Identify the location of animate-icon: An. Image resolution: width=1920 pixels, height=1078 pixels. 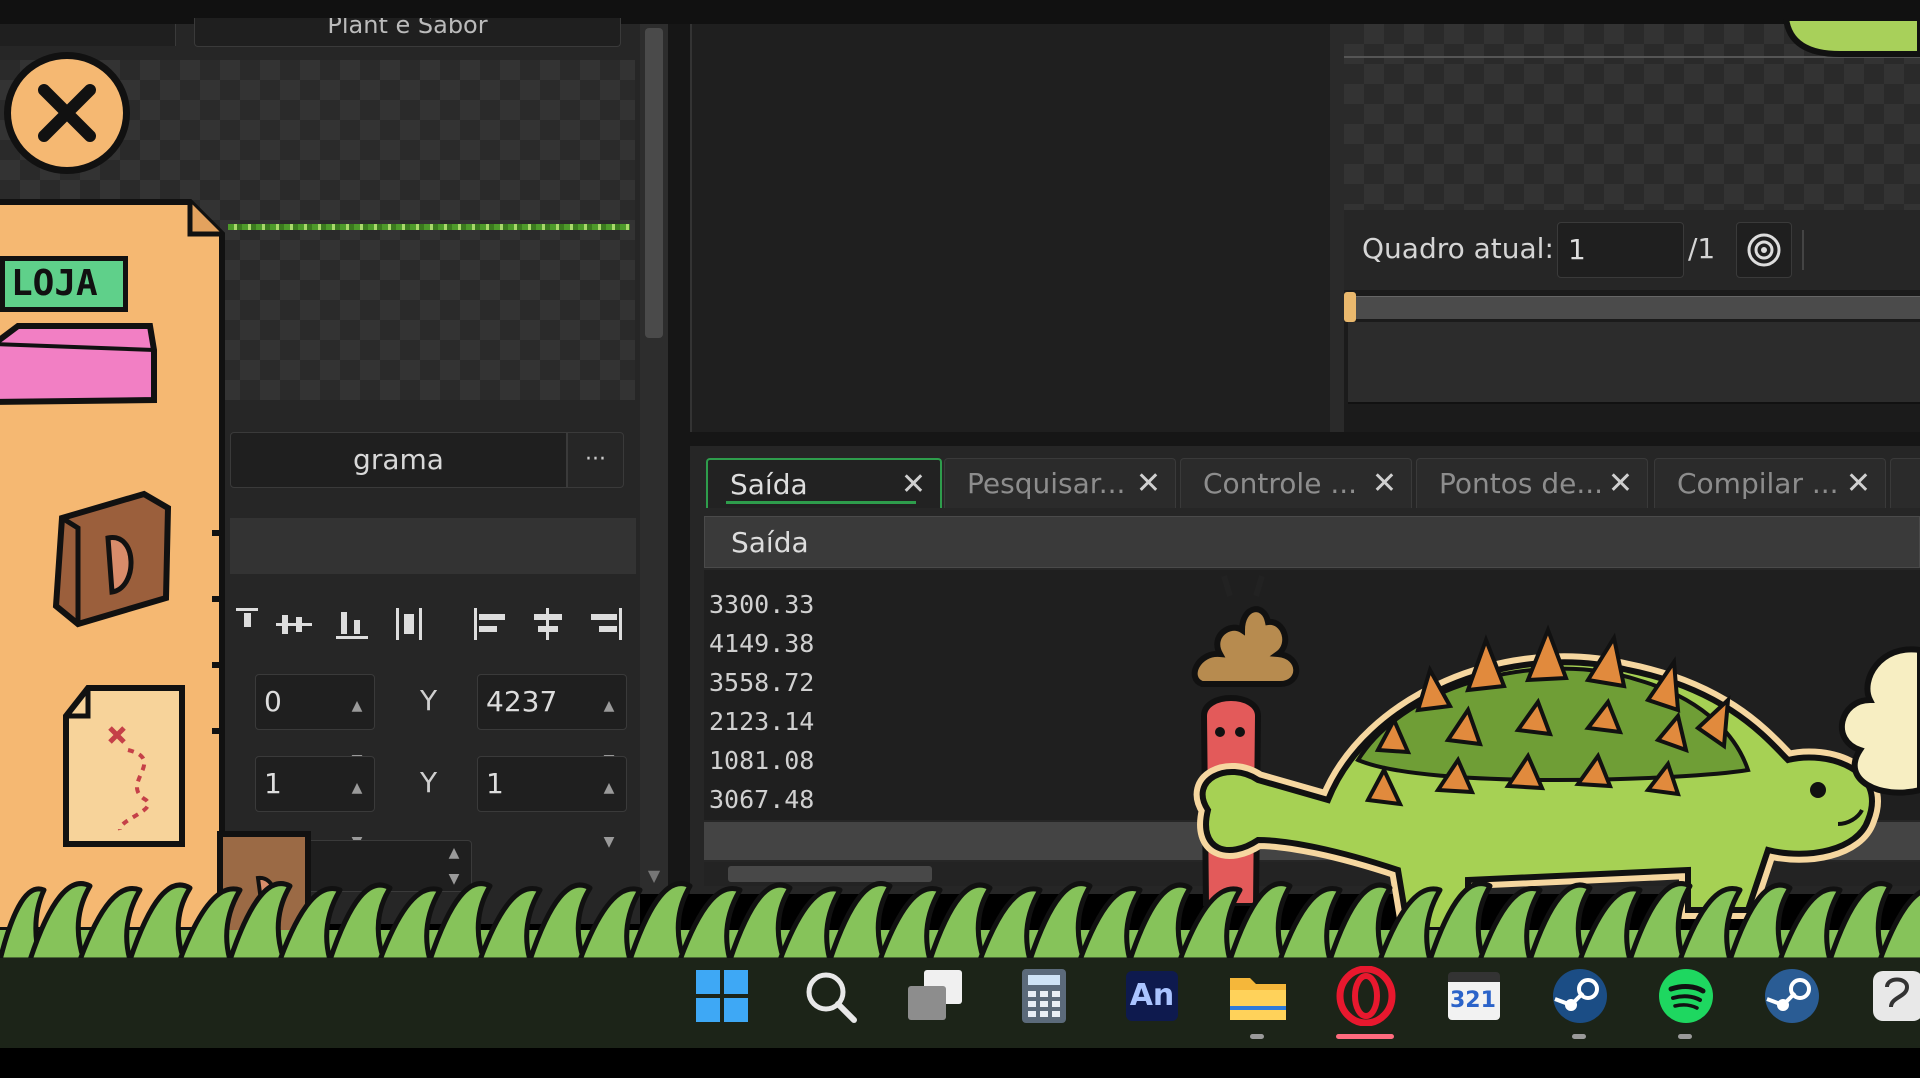
(1152, 996).